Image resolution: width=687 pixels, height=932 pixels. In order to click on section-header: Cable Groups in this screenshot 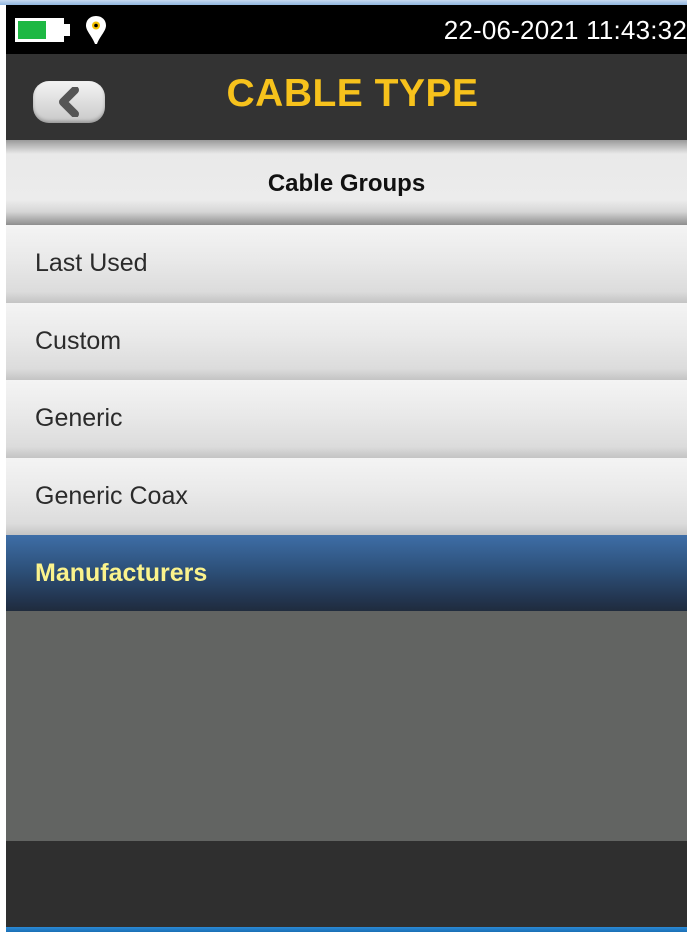, I will do `click(346, 182)`.